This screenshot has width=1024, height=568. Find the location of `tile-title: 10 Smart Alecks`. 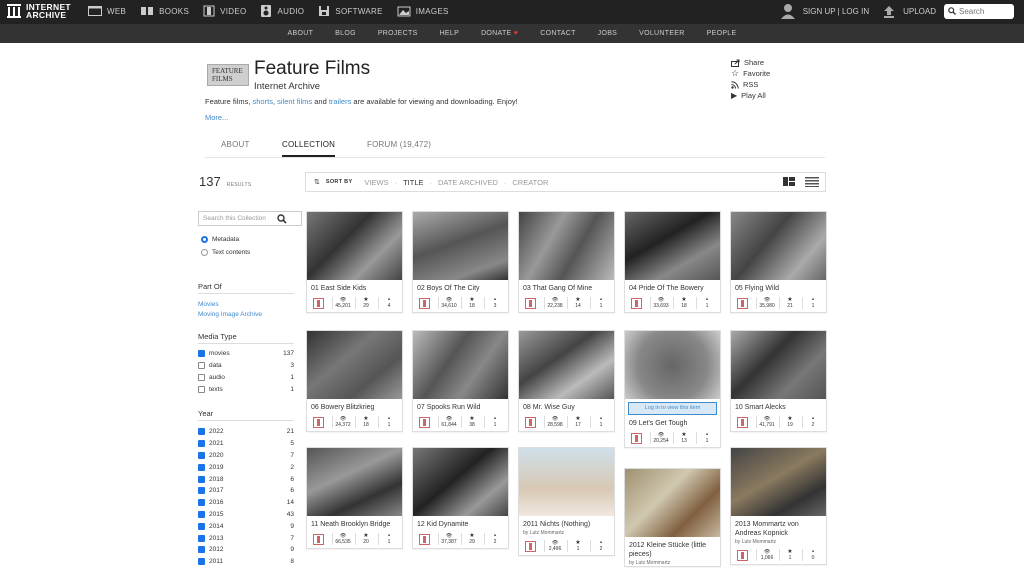

tile-title: 10 Smart Alecks is located at coordinates (778, 405).